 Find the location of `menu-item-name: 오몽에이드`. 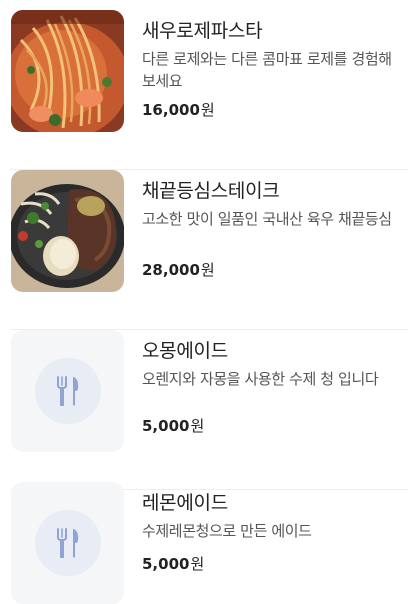

menu-item-name: 오몽에이드 is located at coordinates (185, 351).